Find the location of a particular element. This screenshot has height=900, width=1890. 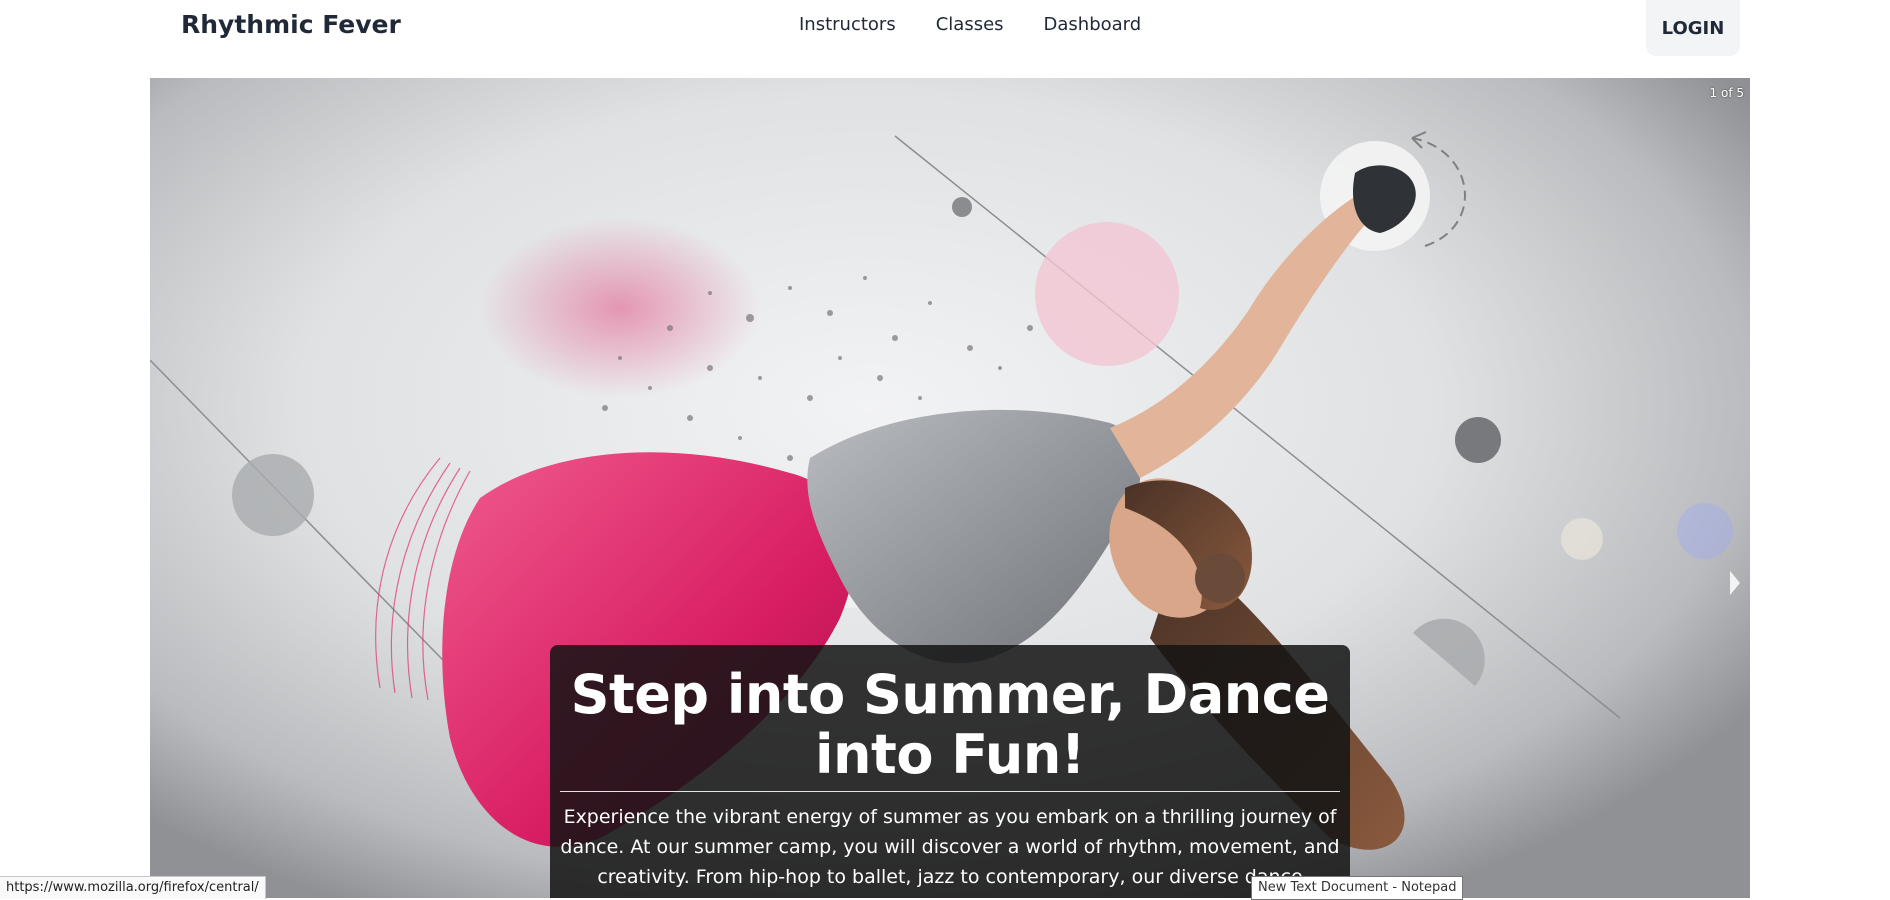

brand-logo-text: Rhythmic Fever is located at coordinates (291, 24).